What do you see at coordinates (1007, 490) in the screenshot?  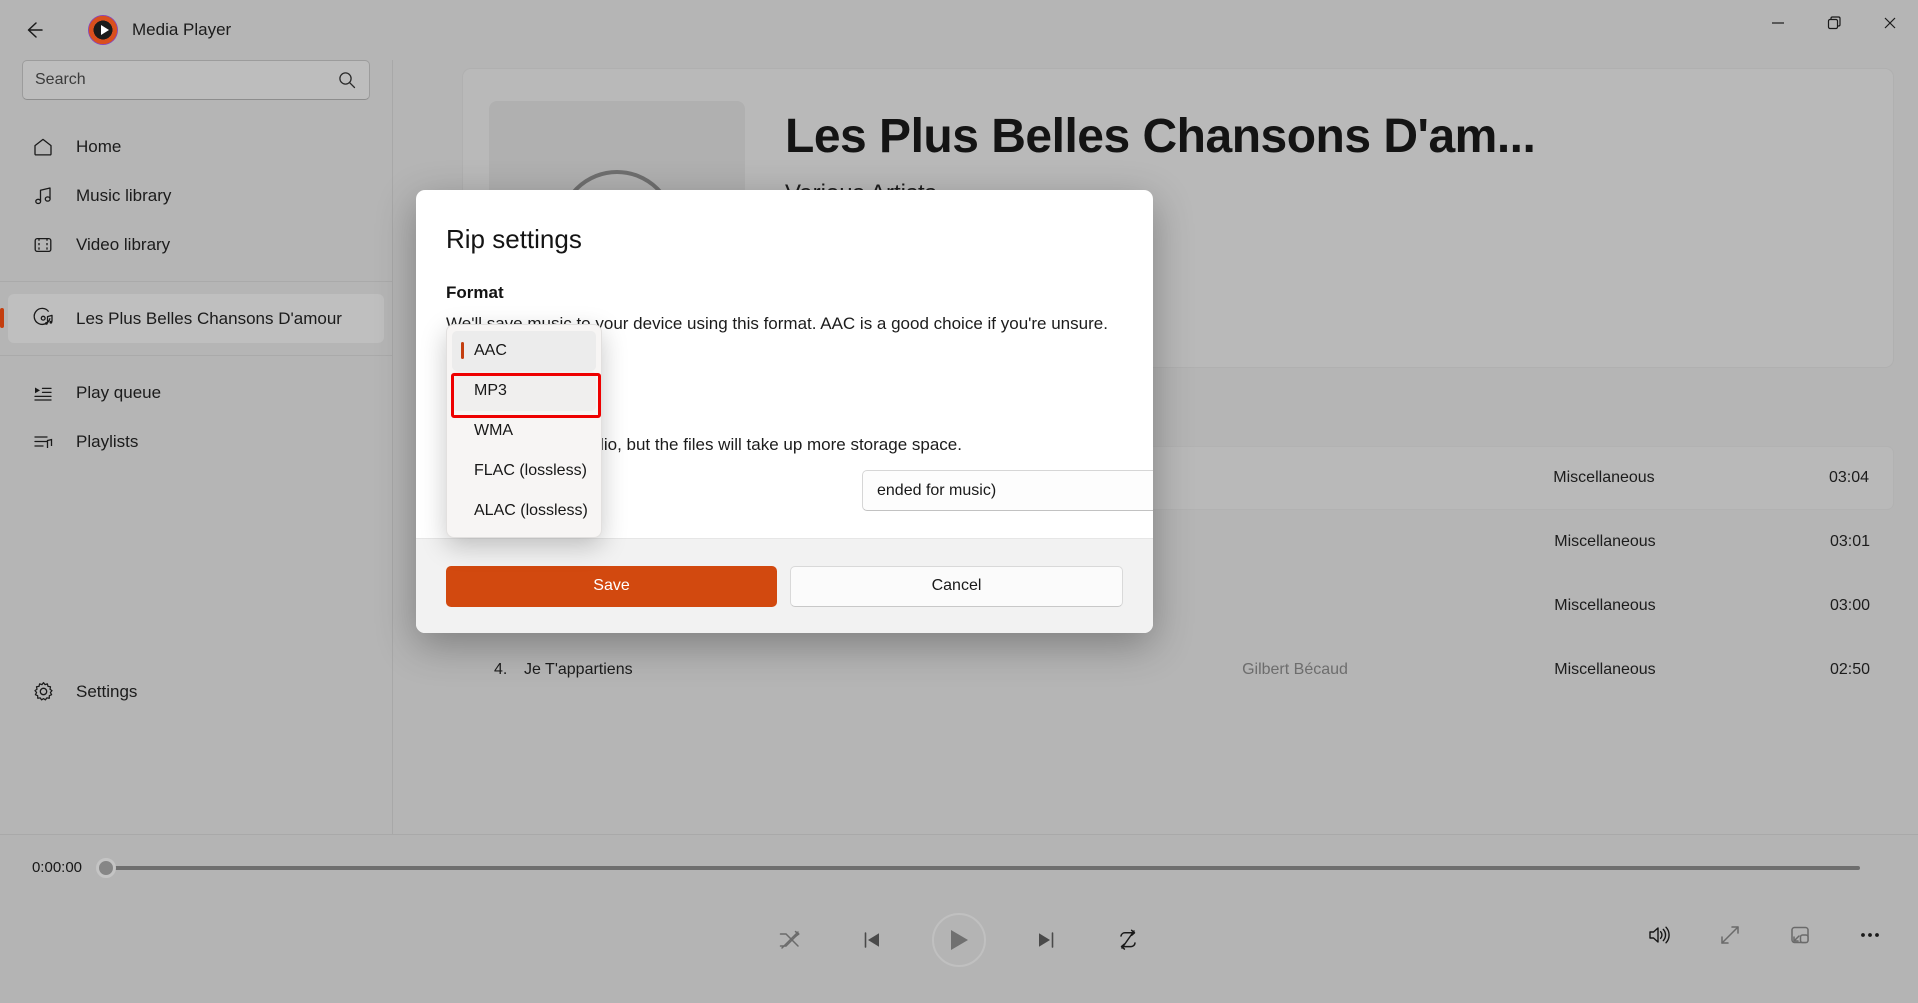 I see `quality-dropdown: ended for music)` at bounding box center [1007, 490].